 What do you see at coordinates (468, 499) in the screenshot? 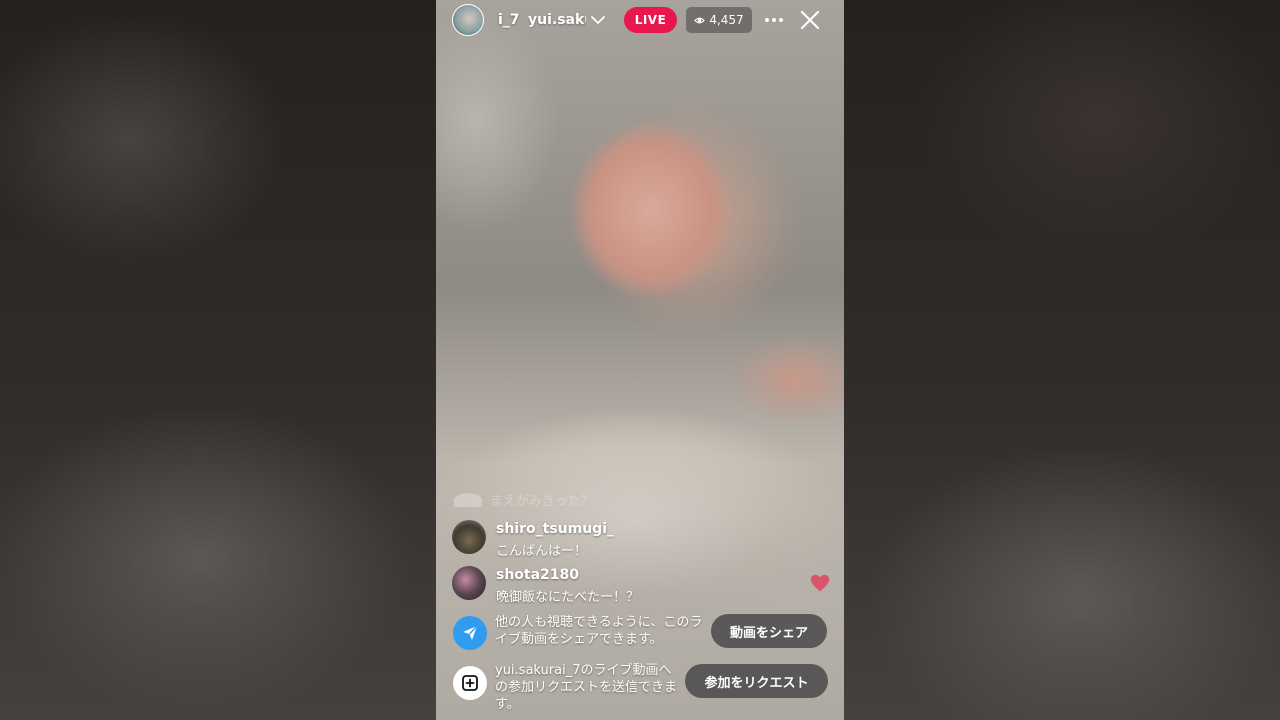
I see `faded-comment-avatar` at bounding box center [468, 499].